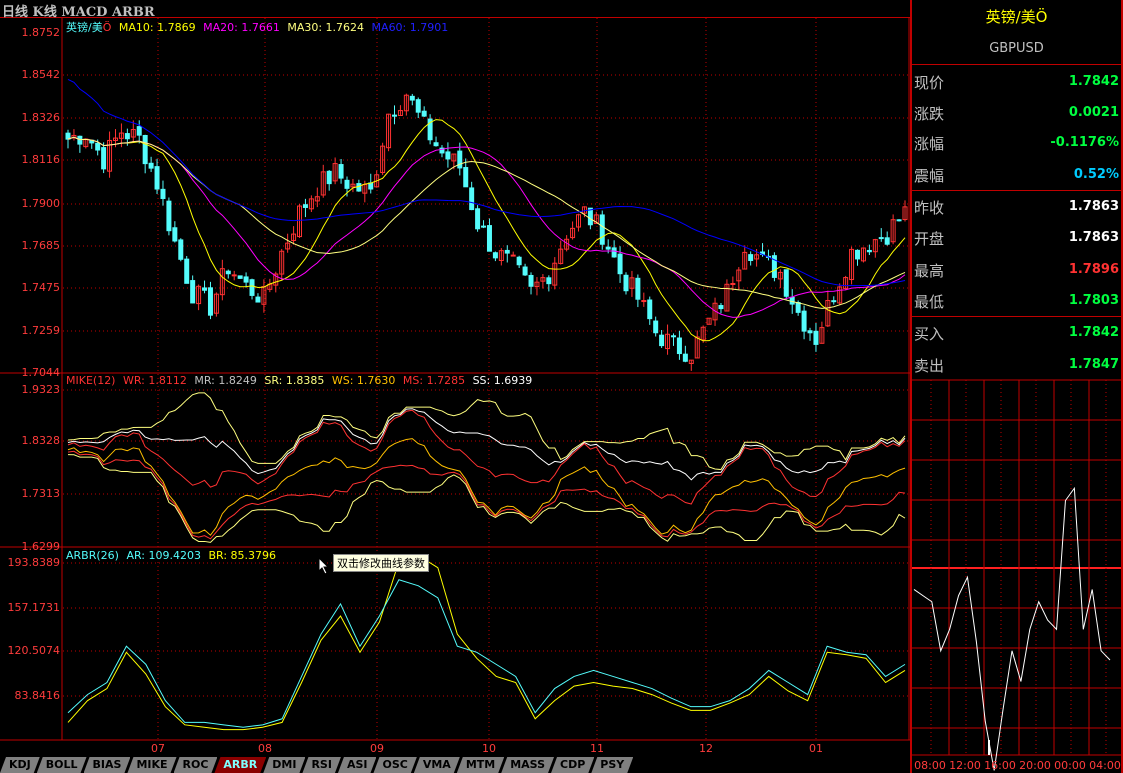  I want to click on tab-mike: MIKE, so click(151, 765).